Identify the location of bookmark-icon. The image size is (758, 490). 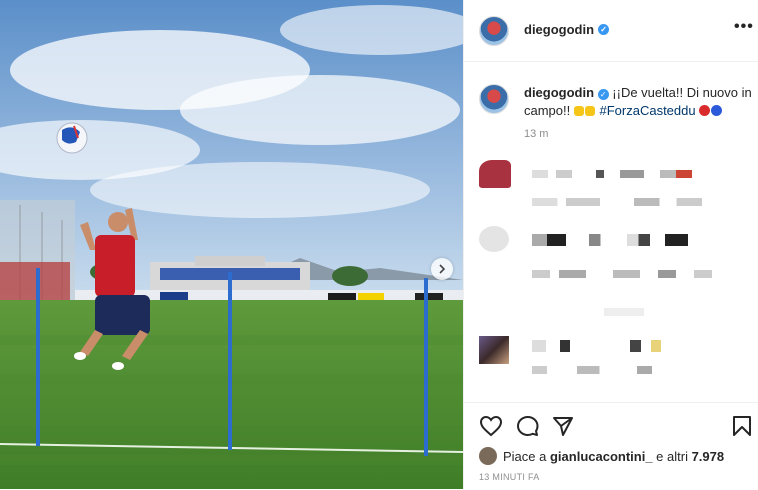
(742, 426).